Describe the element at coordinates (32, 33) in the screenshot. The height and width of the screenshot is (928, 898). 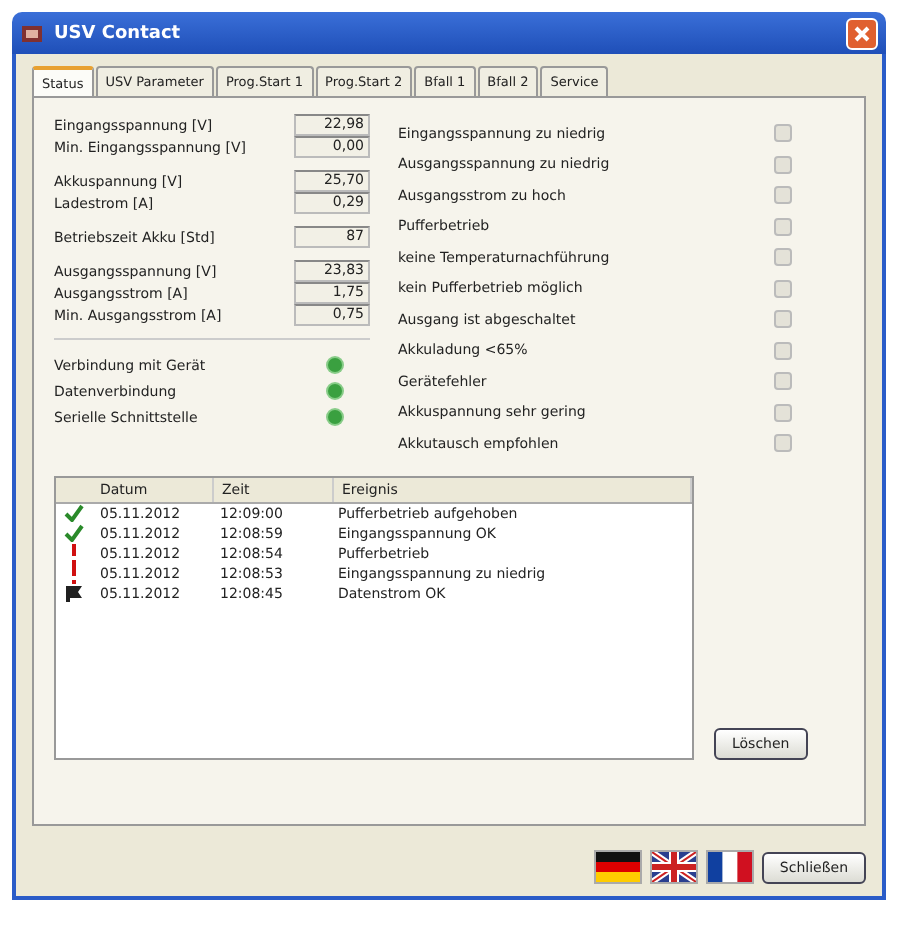
I see `app-icon` at that location.